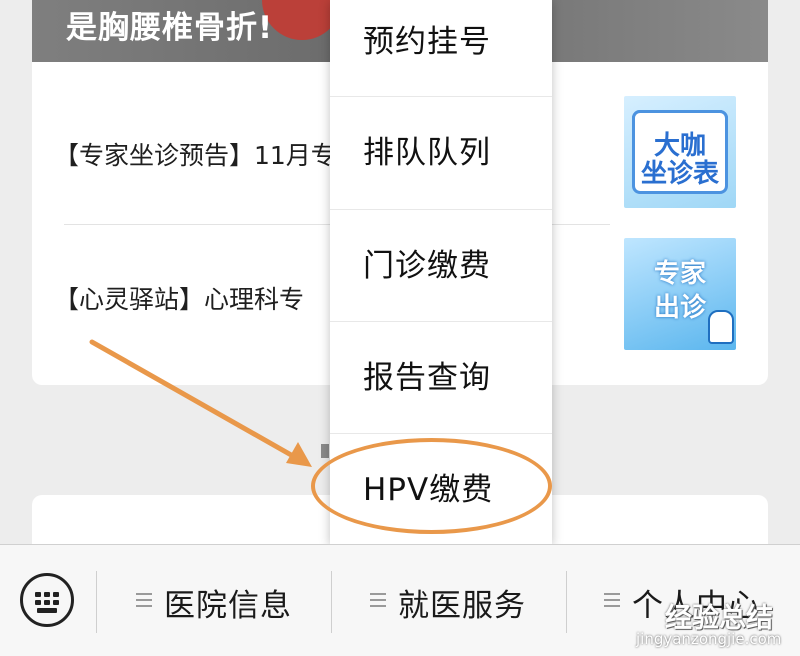  I want to click on menu-item-queue: 排队队列, so click(441, 153).